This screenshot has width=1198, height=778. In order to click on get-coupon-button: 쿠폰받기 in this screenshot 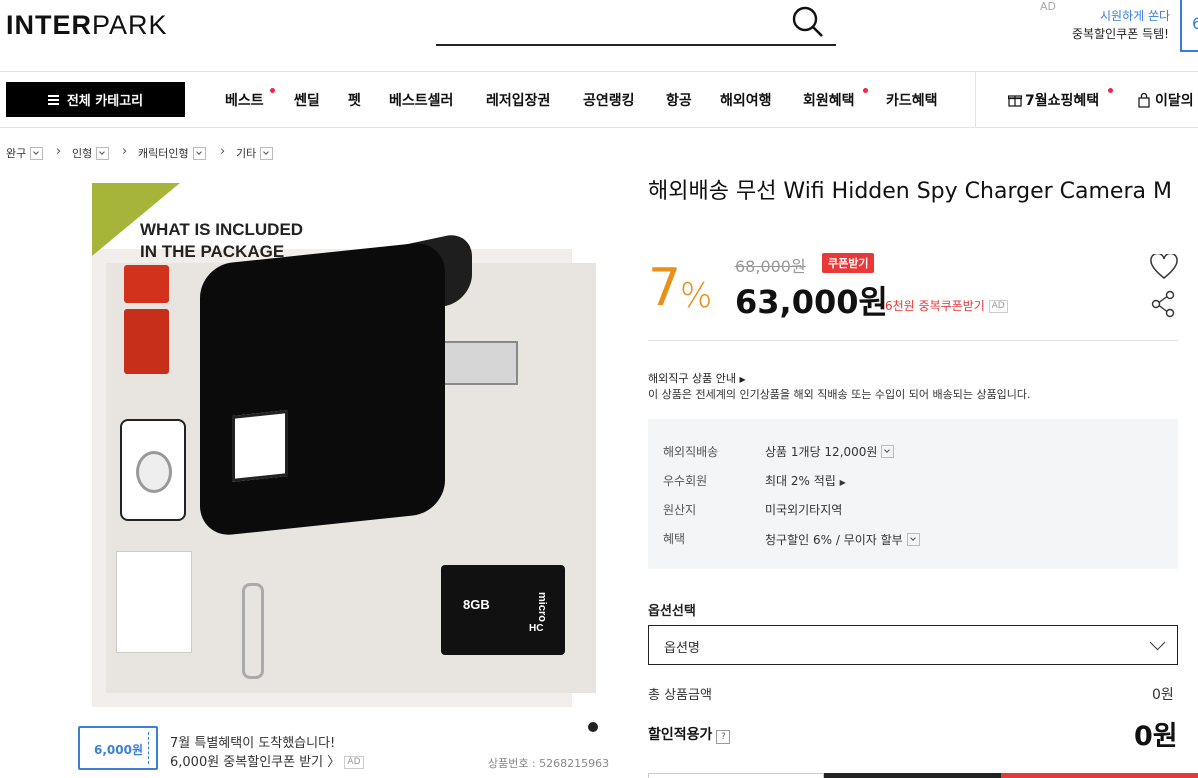, I will do `click(848, 263)`.